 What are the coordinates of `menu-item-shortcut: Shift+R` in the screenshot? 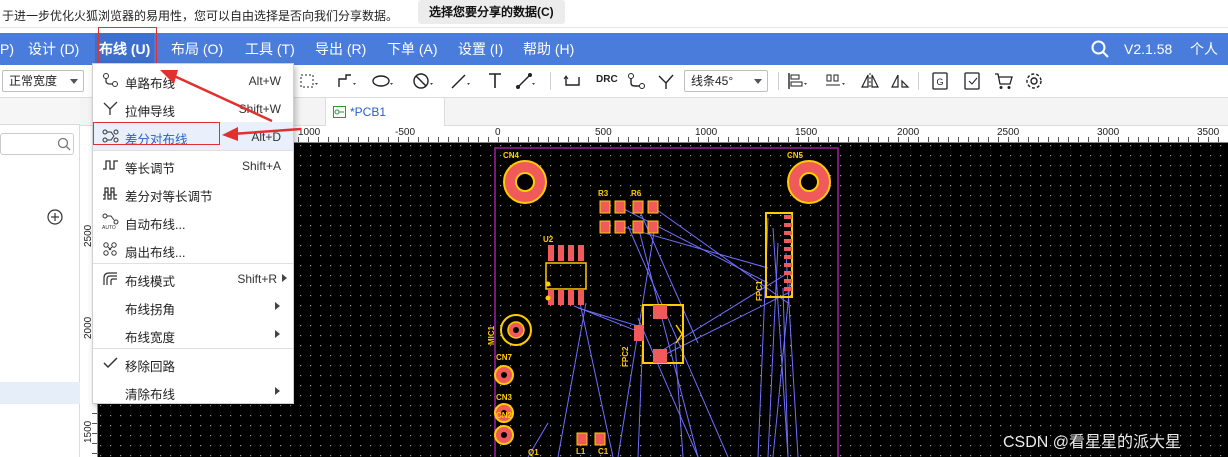 It's located at (257, 279).